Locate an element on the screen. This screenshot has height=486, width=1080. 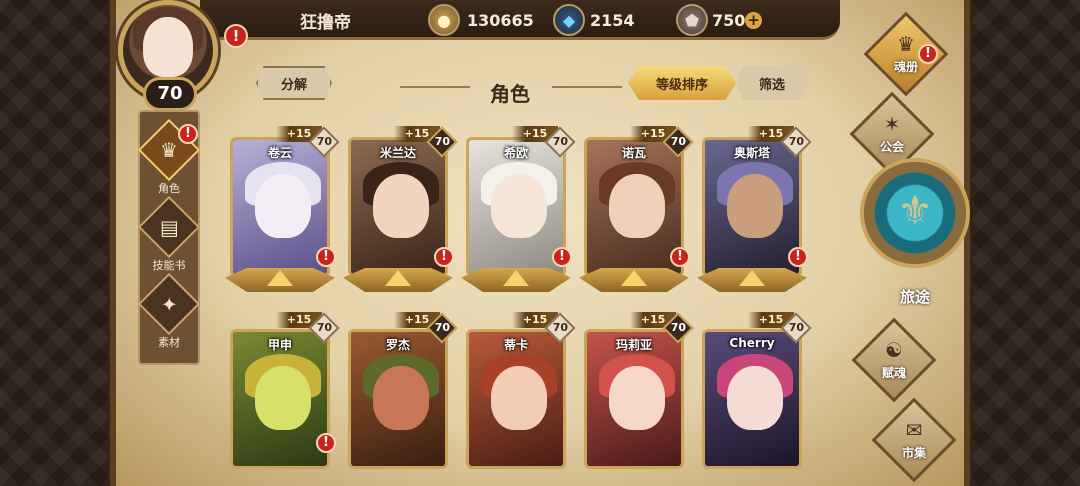
title-ornament-left is located at coordinates (435, 91).